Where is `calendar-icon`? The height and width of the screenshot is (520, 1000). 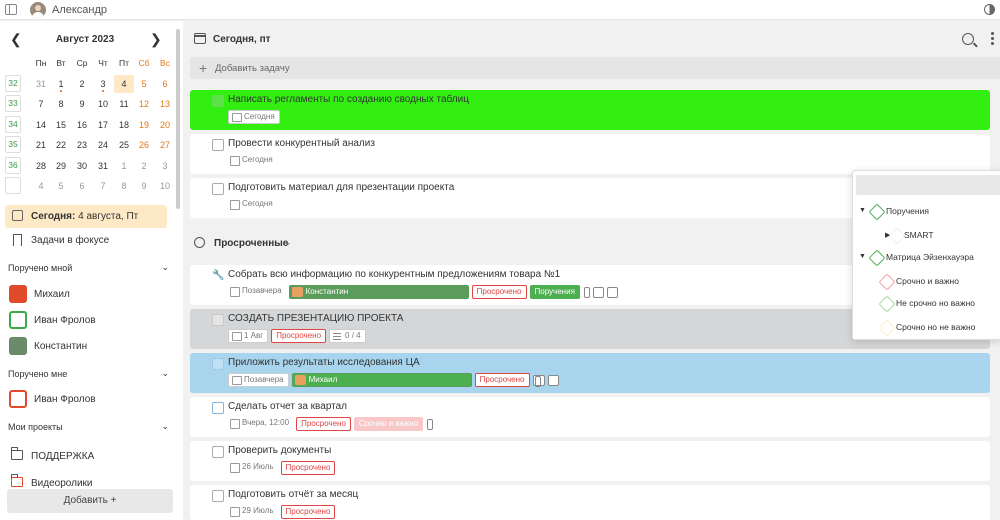
calendar-icon is located at coordinates (199, 38).